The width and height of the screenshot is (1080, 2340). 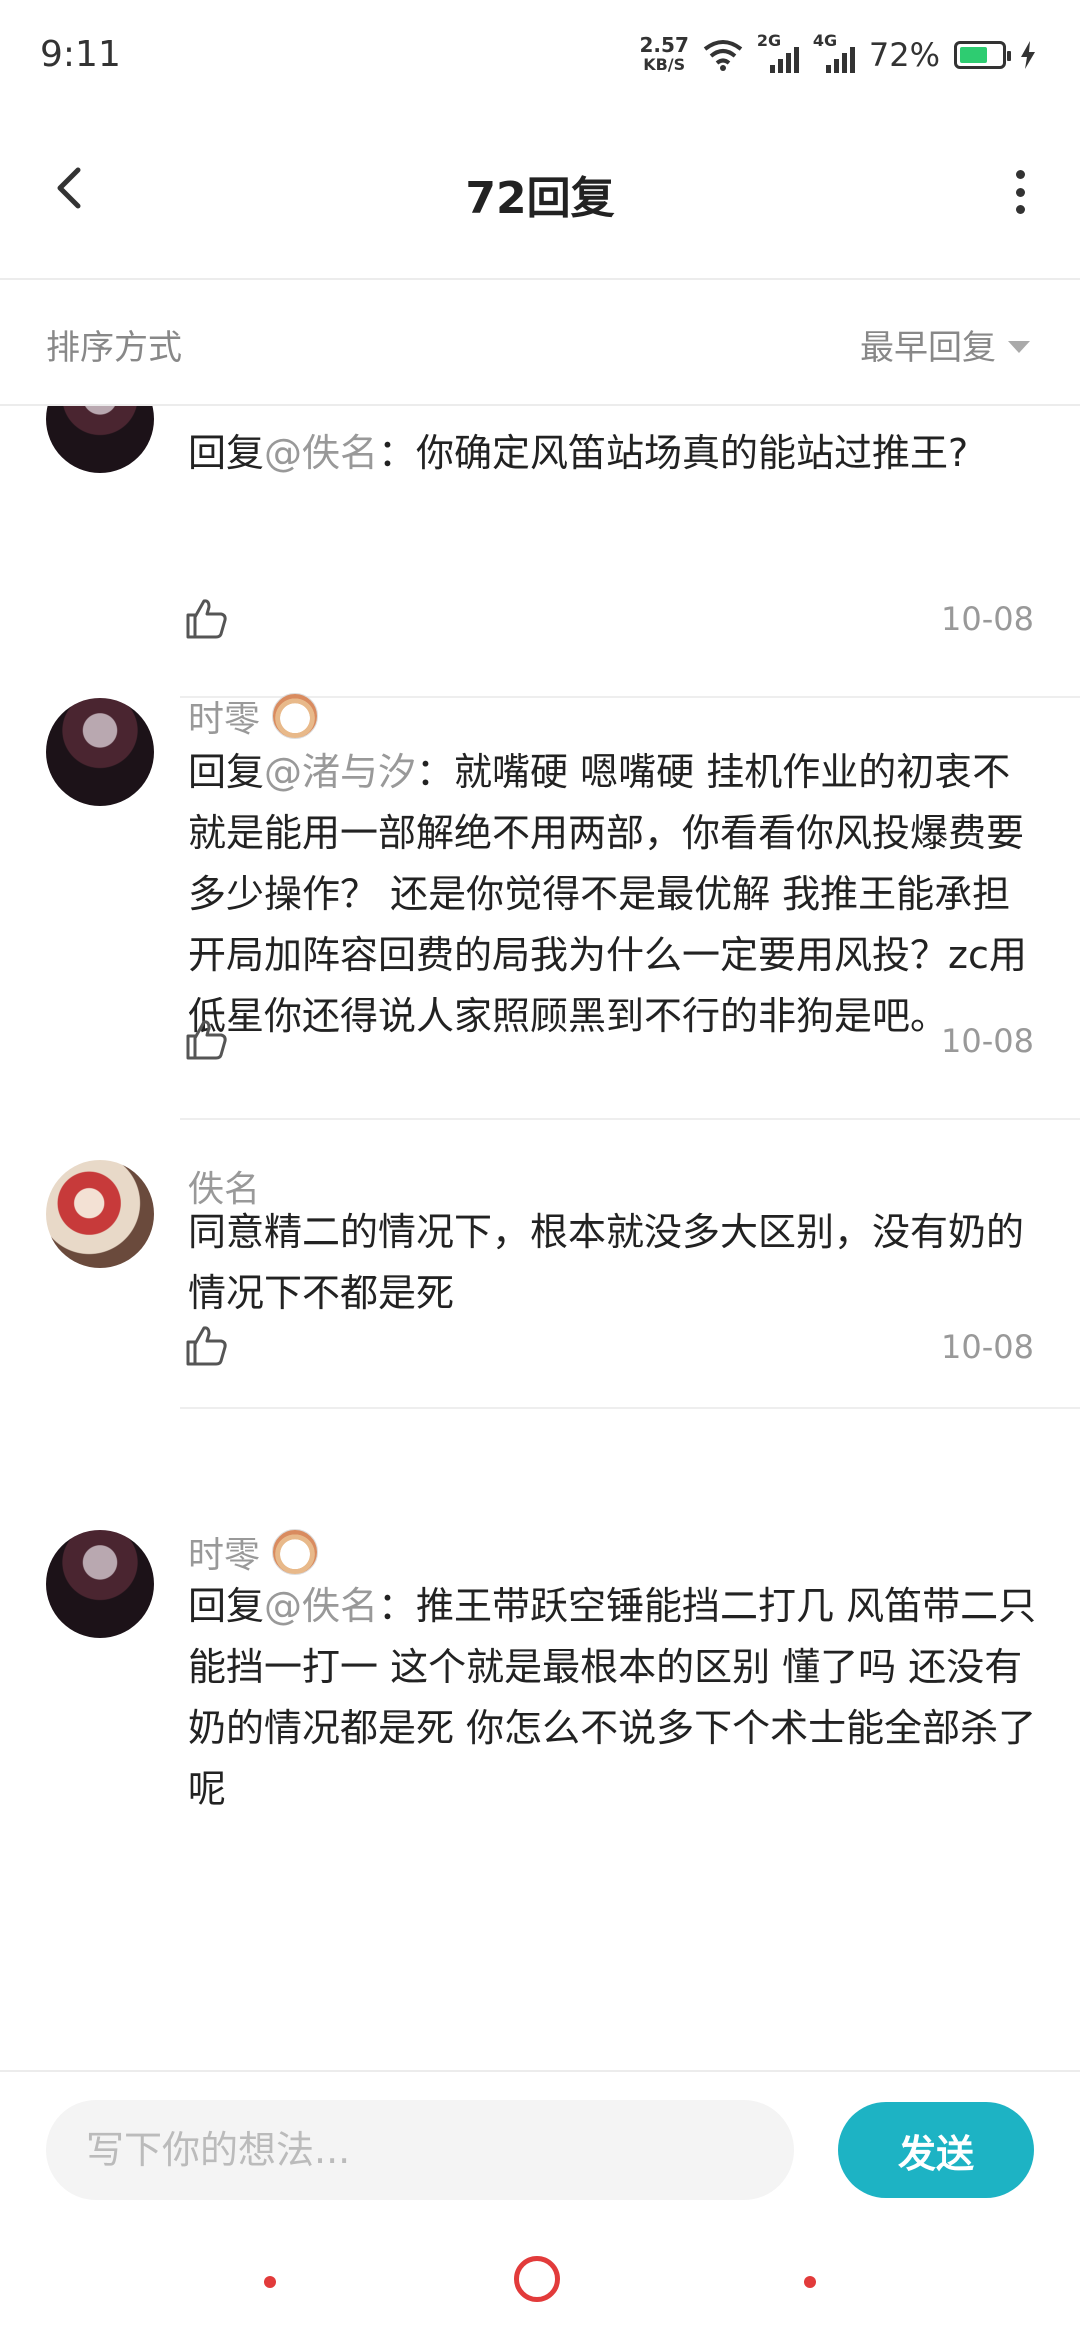 I want to click on sort-value: 最早回复, so click(x=928, y=348).